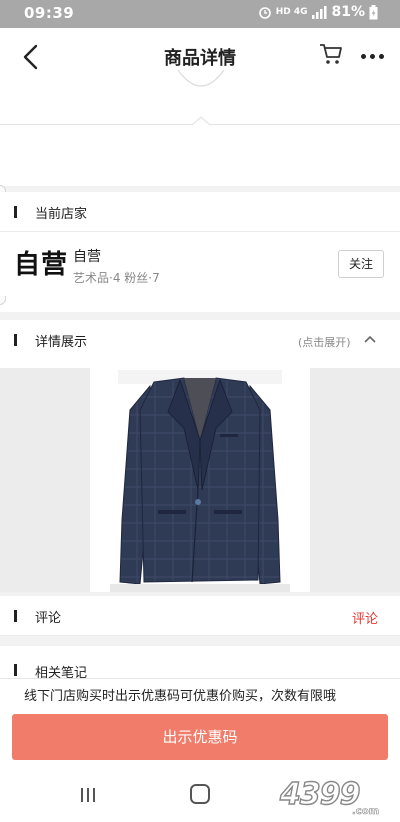  What do you see at coordinates (61, 342) in the screenshot?
I see `detail-section-title: 详情展示` at bounding box center [61, 342].